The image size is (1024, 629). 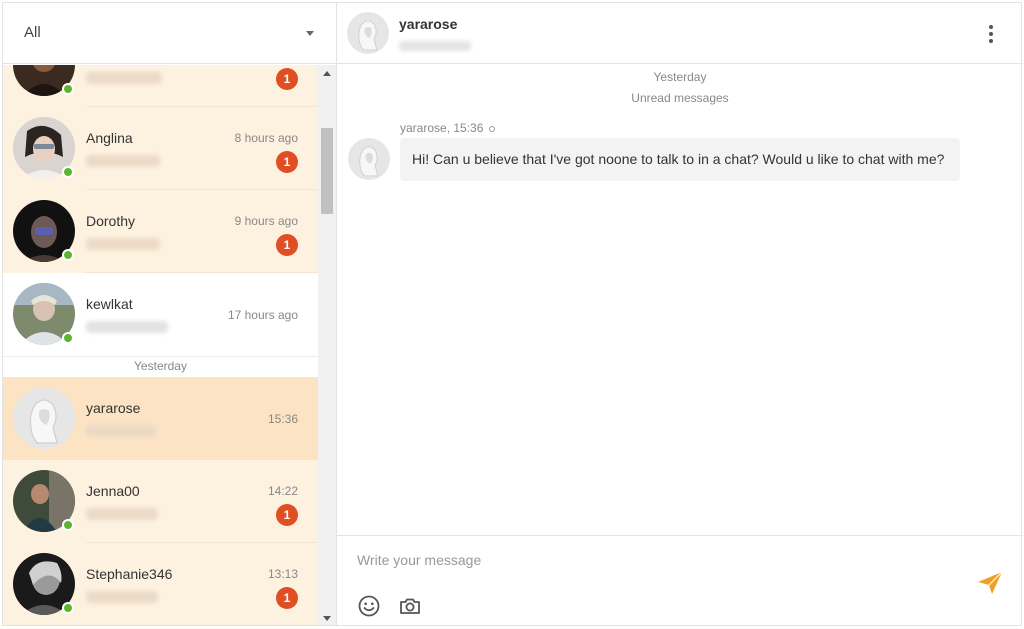 What do you see at coordinates (266, 138) in the screenshot?
I see `last-message-time: 8 hours ago` at bounding box center [266, 138].